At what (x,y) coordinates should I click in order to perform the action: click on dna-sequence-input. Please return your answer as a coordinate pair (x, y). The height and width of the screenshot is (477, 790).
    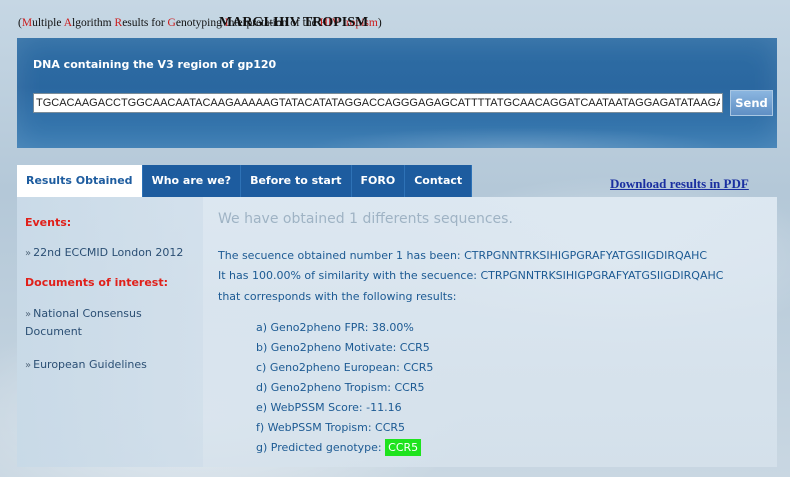
    Looking at the image, I should click on (378, 103).